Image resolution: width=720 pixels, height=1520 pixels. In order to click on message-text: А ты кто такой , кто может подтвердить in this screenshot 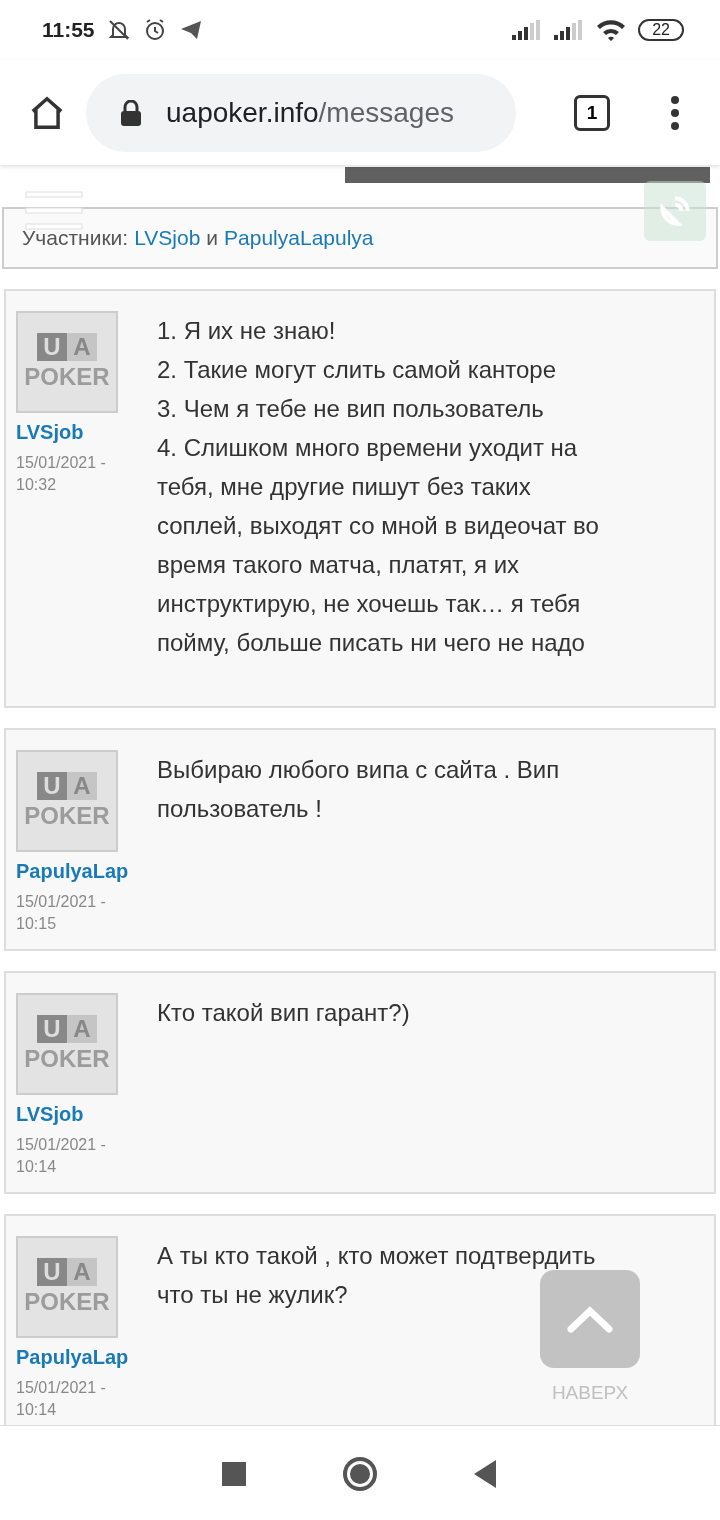, I will do `click(376, 1256)`.